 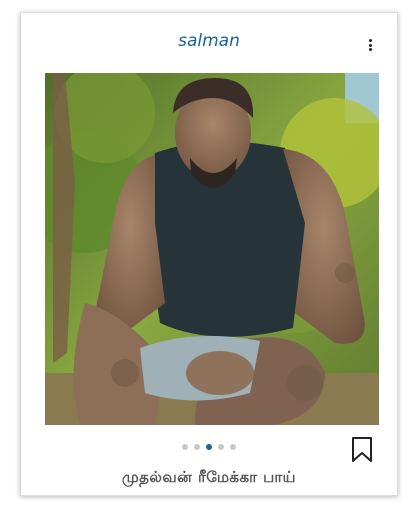 I want to click on post-caption: முதல்வன் ரீமேக்கா பாய், so click(x=209, y=477).